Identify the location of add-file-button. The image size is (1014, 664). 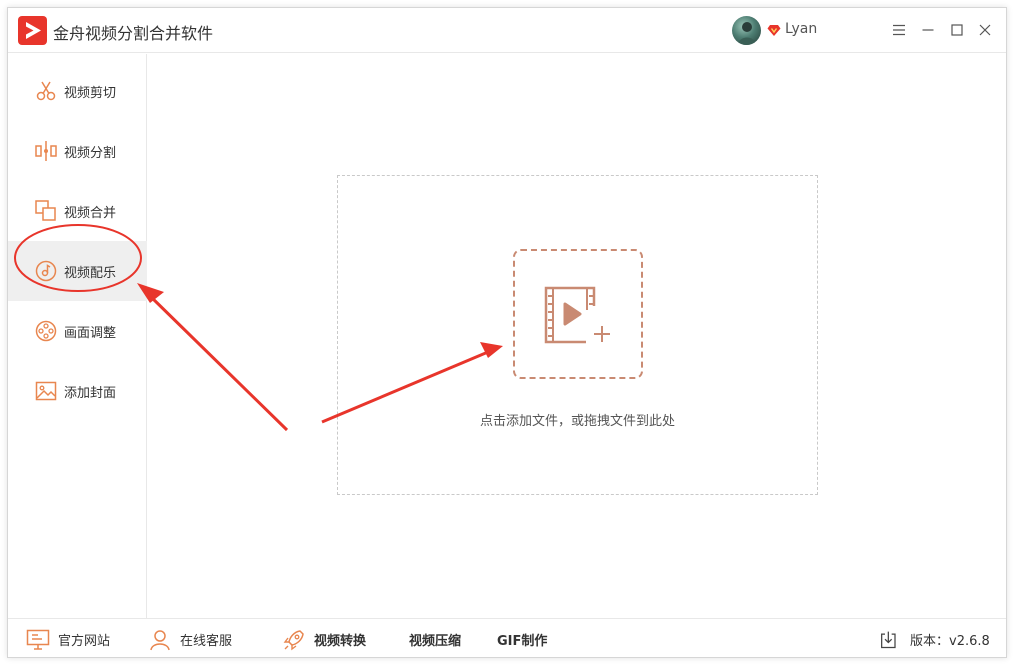
(578, 314).